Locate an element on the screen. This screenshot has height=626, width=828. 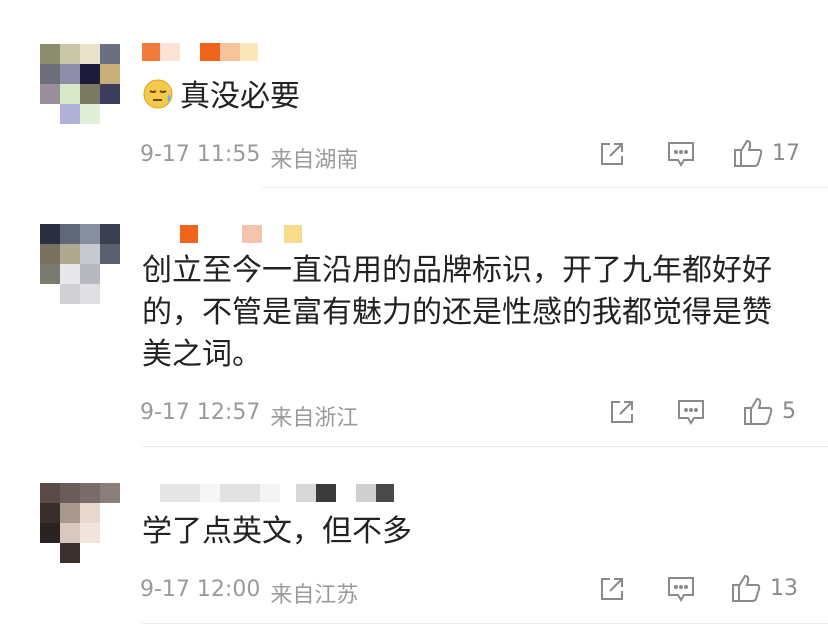
comment-text: 学了点英文，但不多 is located at coordinates (277, 532).